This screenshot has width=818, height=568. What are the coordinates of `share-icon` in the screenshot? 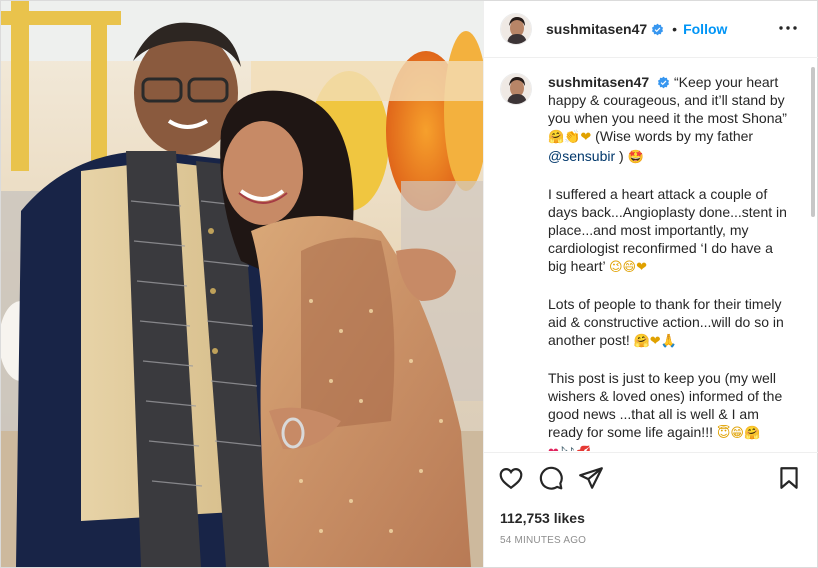 It's located at (591, 478).